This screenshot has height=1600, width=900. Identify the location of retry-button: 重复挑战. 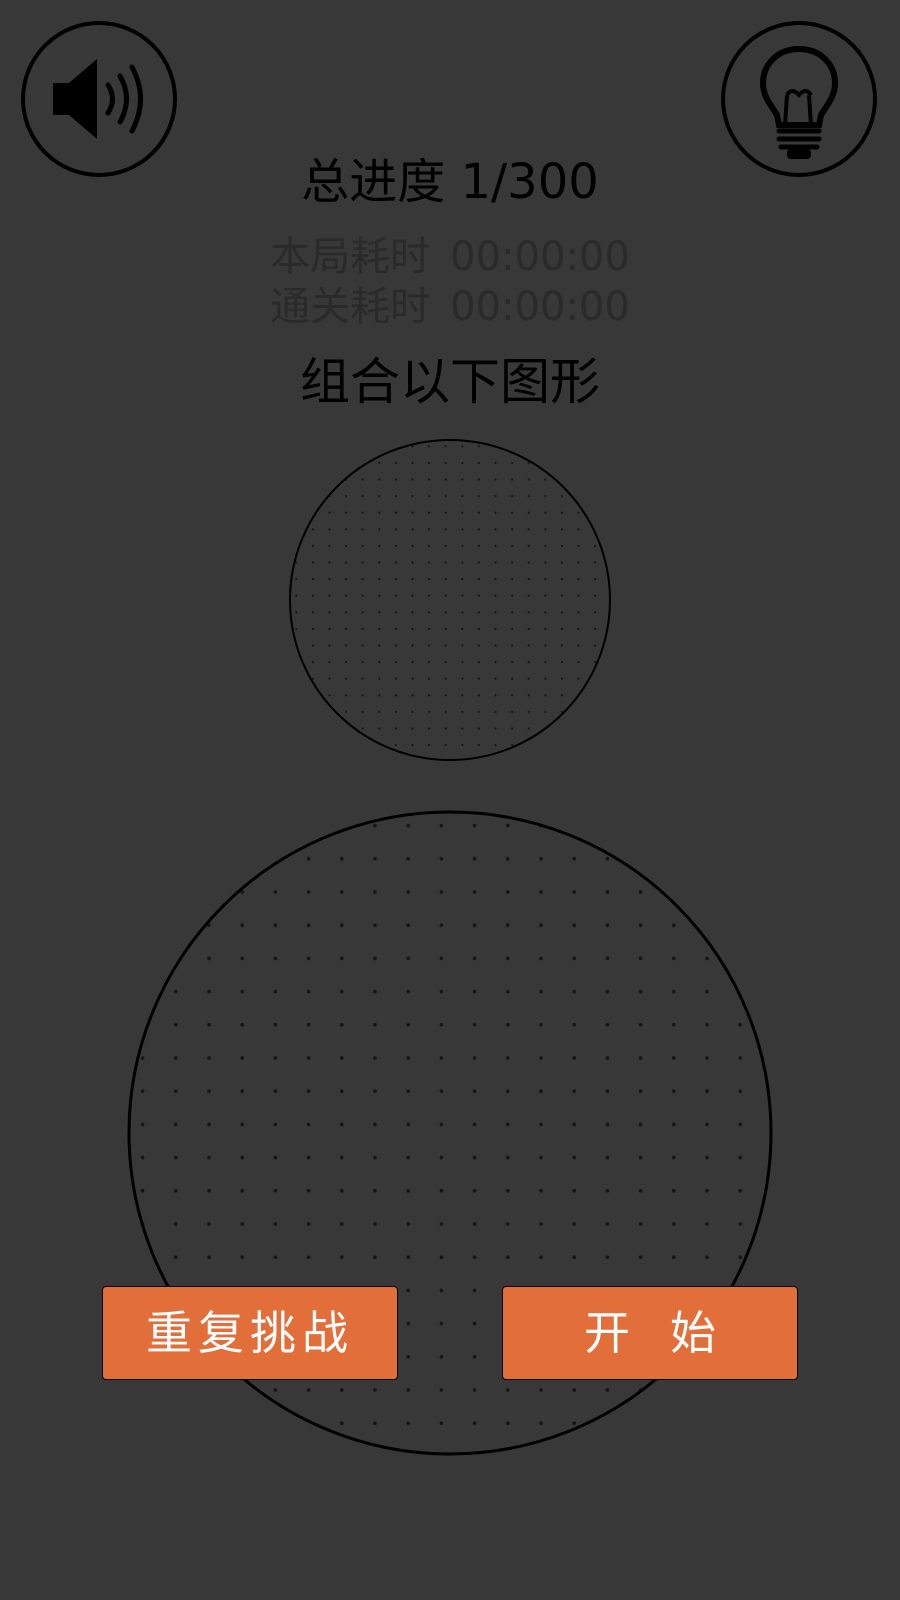
(250, 1333).